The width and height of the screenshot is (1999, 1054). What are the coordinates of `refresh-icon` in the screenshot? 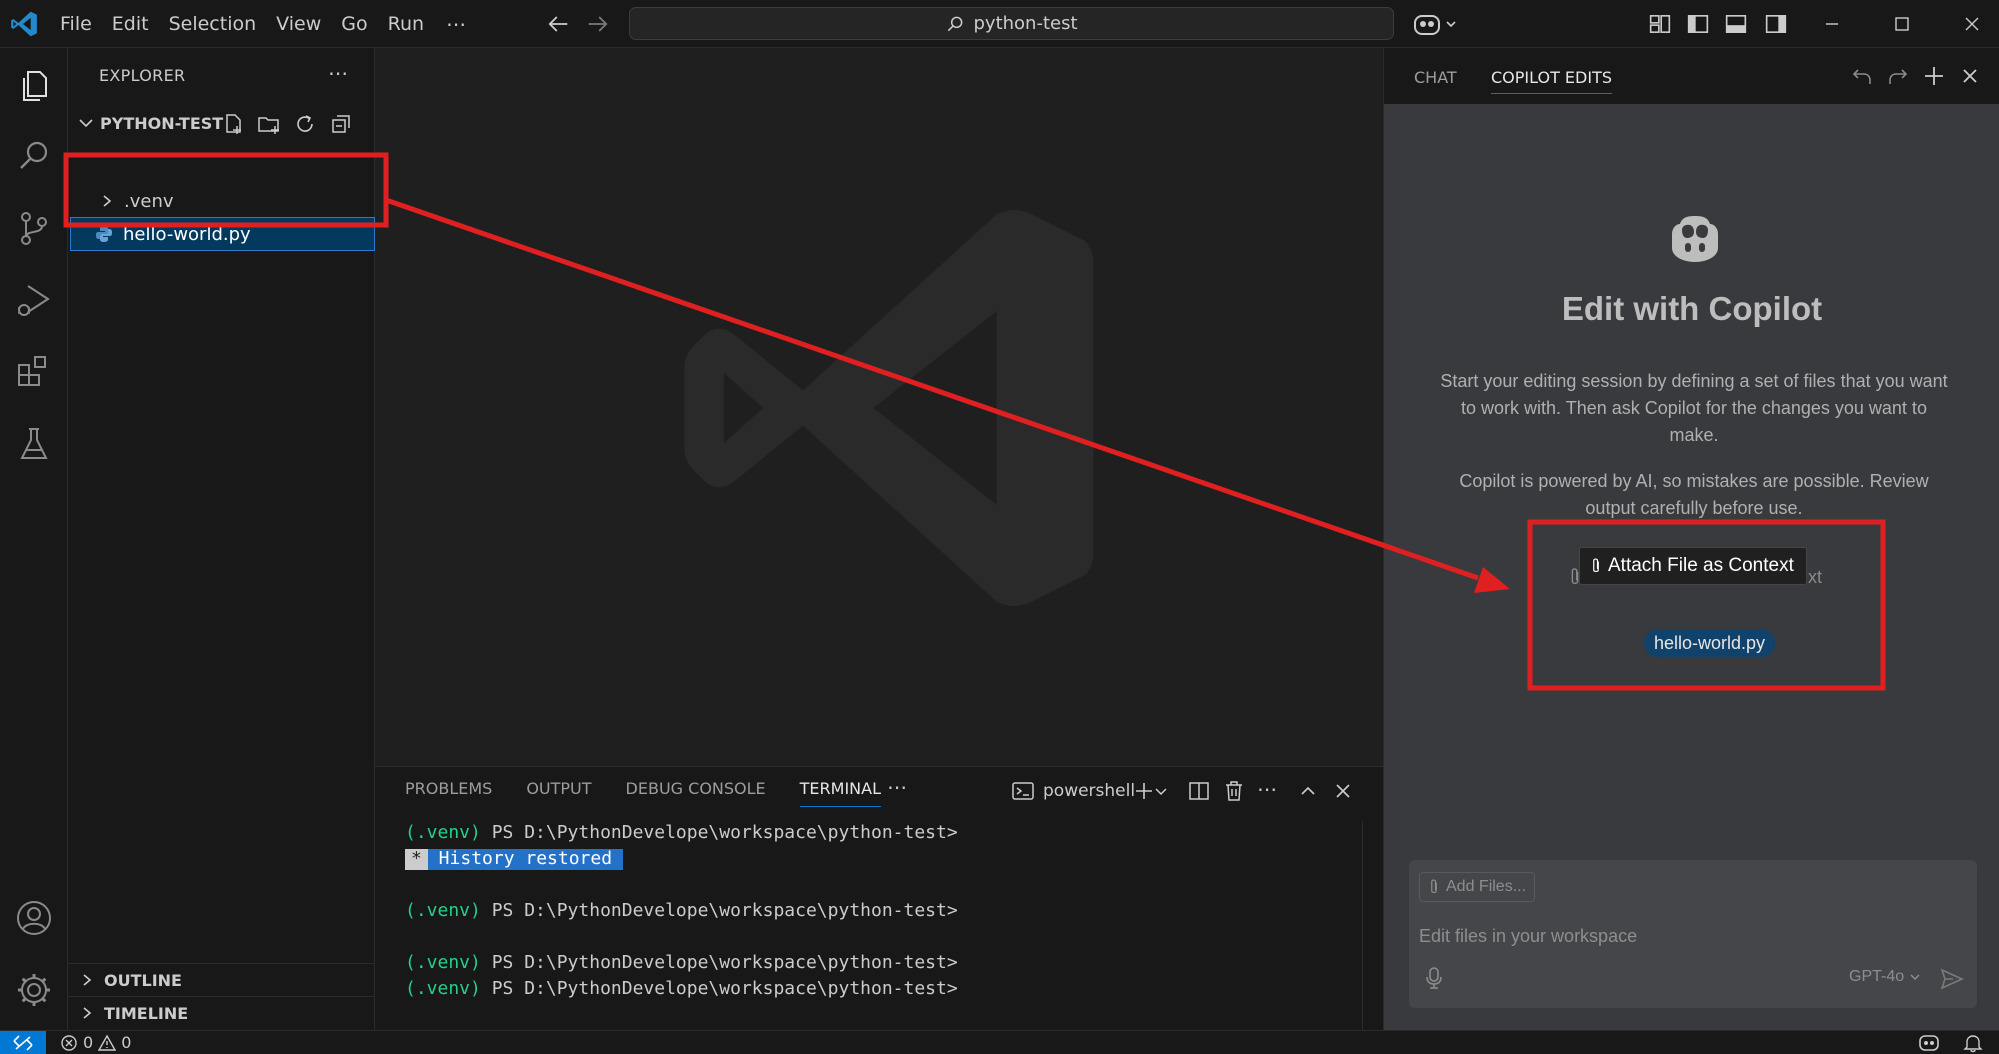 It's located at (305, 124).